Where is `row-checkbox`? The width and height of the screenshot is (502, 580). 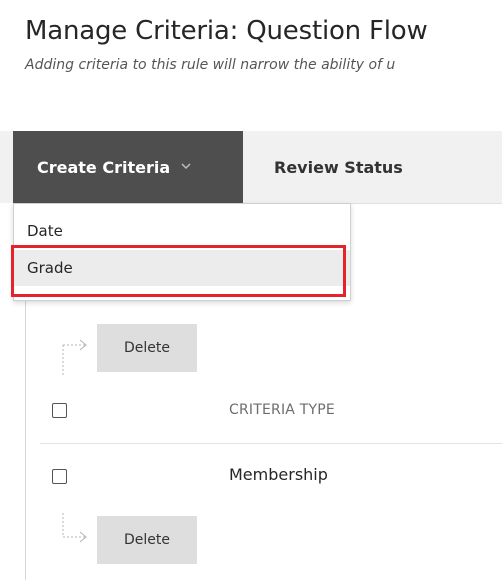
row-checkbox is located at coordinates (59, 476).